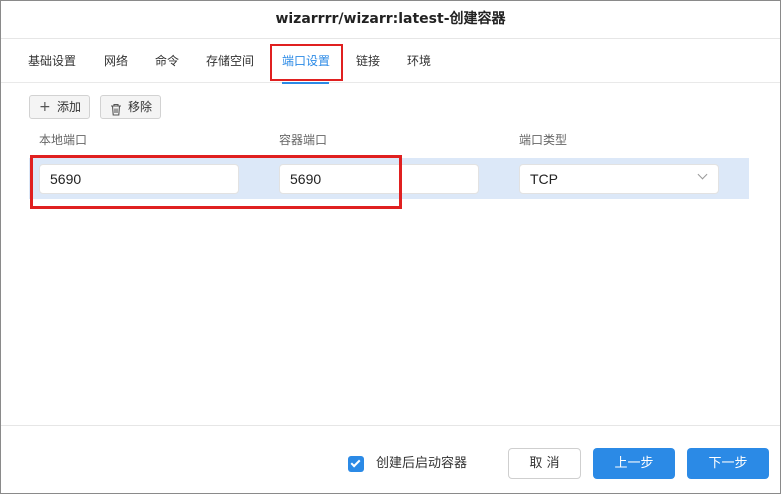 This screenshot has width=781, height=494. I want to click on checkmark-icon, so click(355, 462).